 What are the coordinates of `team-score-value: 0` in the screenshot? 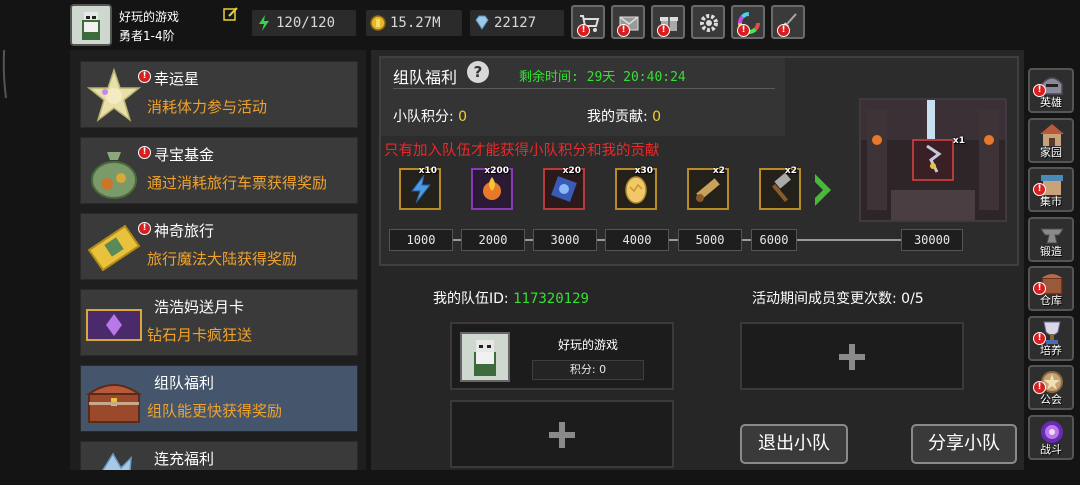 It's located at (463, 117).